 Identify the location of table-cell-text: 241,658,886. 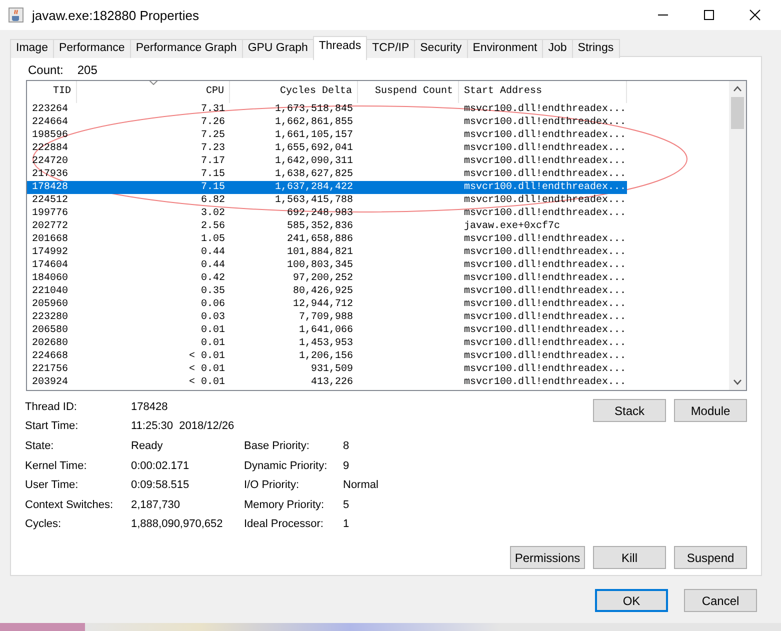
(320, 239).